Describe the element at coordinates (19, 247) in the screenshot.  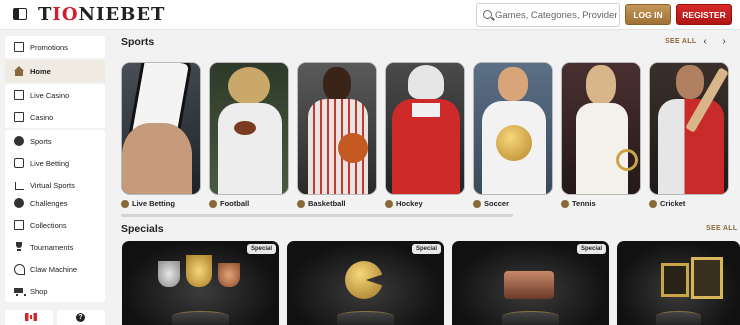
I see `trophy-icon` at that location.